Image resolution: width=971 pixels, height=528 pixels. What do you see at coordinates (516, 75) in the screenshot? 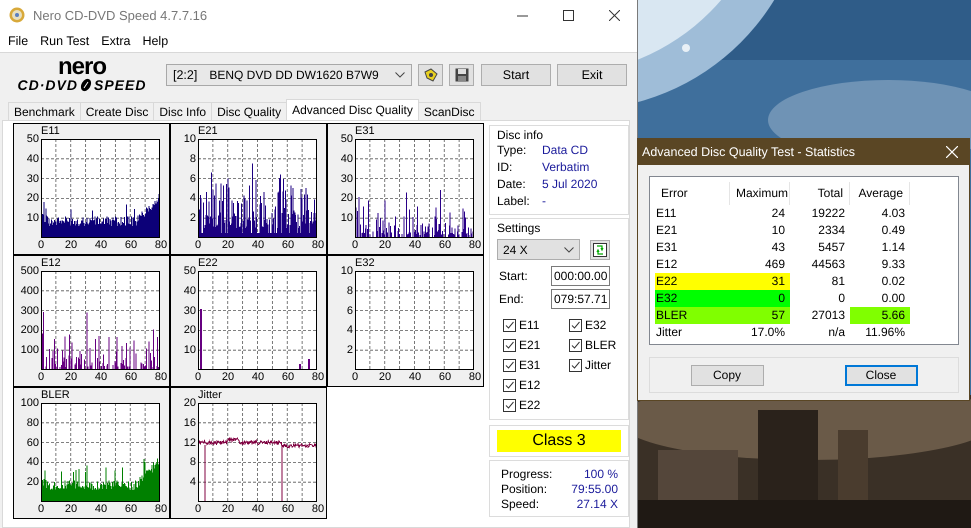
I see `toolbar-button: Start` at bounding box center [516, 75].